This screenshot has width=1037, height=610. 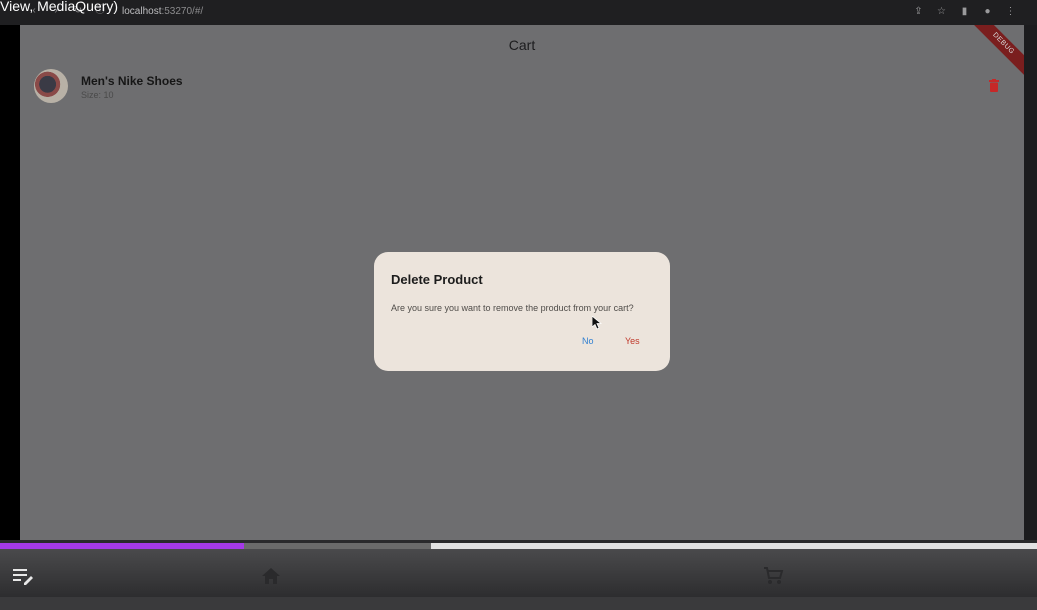 What do you see at coordinates (518, 12) in the screenshot?
I see `browser-toolbar: ‹ › ↻ ⓘ localhost:53270/#/ ⇪ ☆ ▮ ● ⋮` at bounding box center [518, 12].